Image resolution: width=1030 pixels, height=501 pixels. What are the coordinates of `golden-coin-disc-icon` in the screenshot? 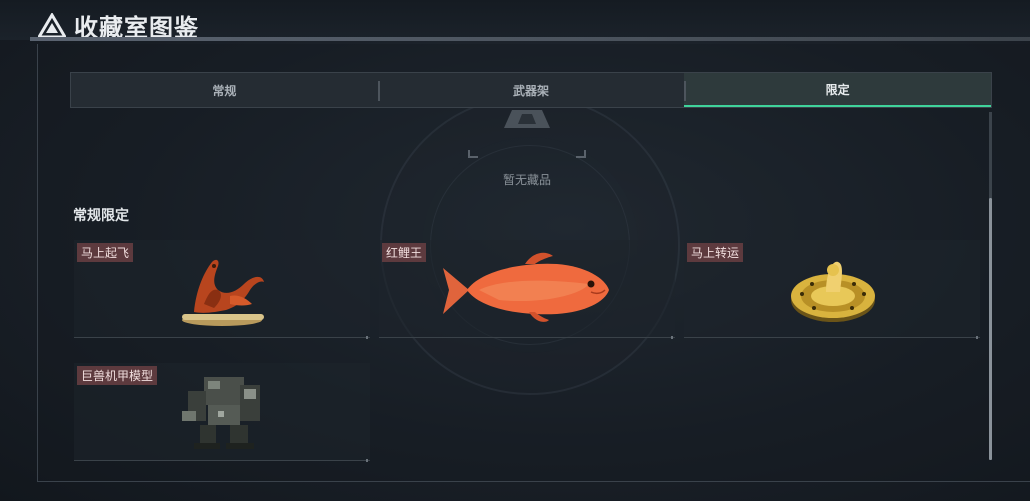 It's located at (833, 291).